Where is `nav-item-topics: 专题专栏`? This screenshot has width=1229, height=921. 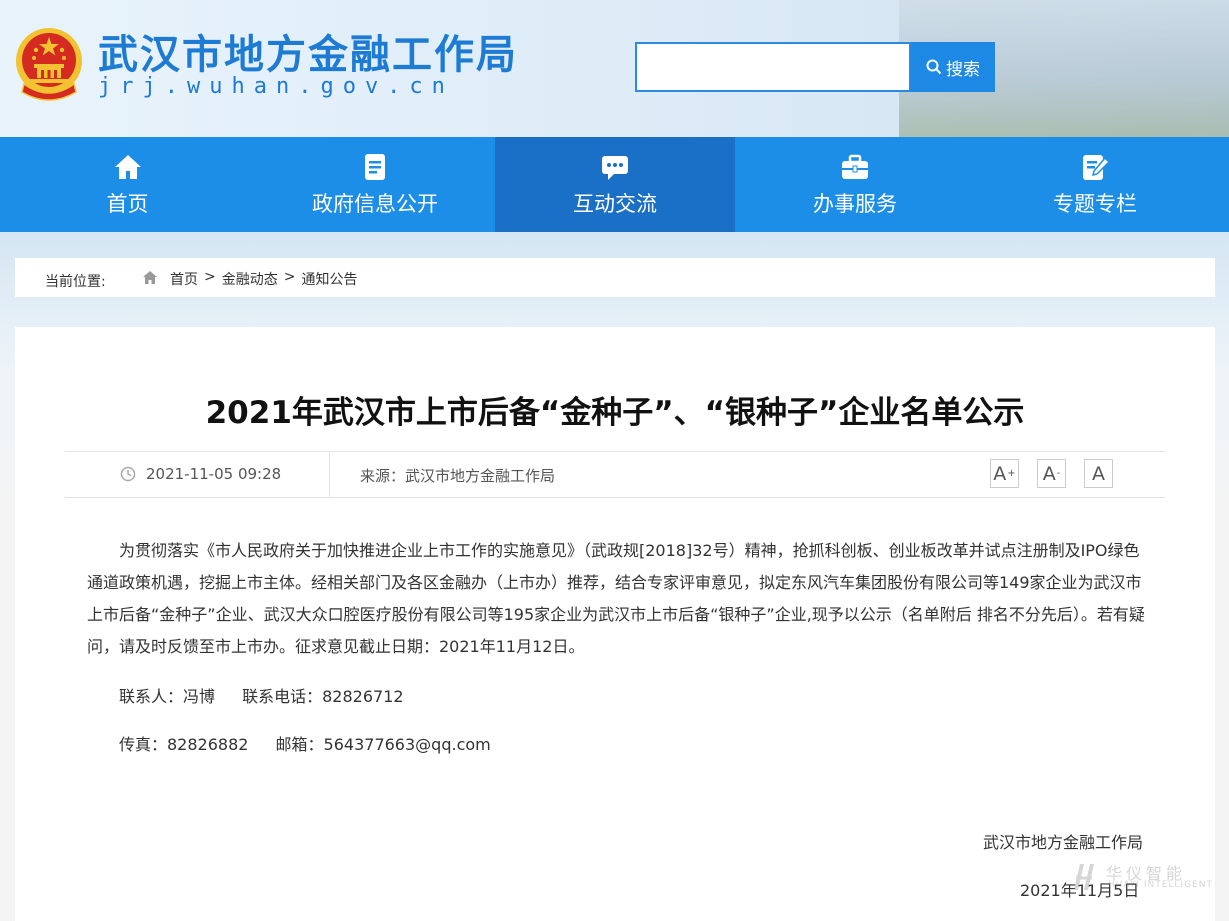 nav-item-topics: 专题专栏 is located at coordinates (1095, 184).